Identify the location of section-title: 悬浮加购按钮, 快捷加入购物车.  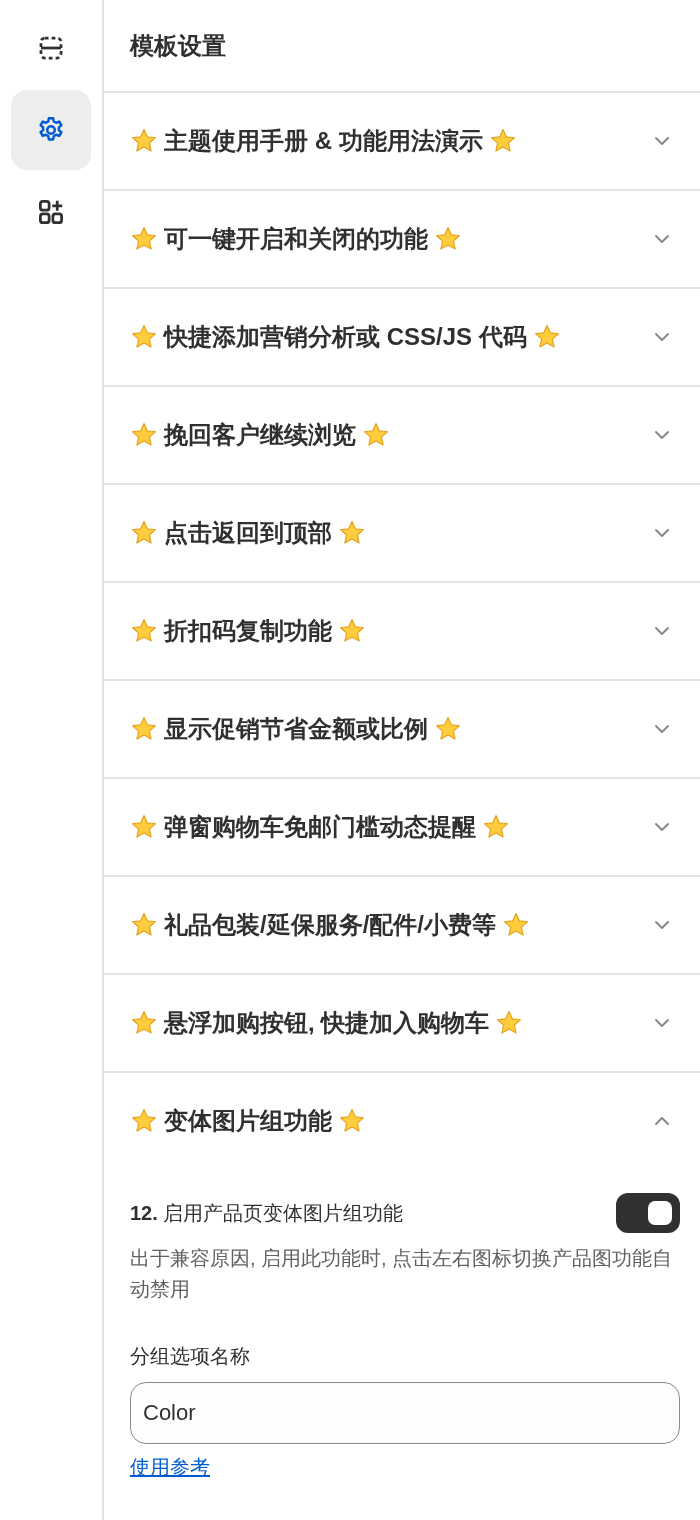
(327, 1023).